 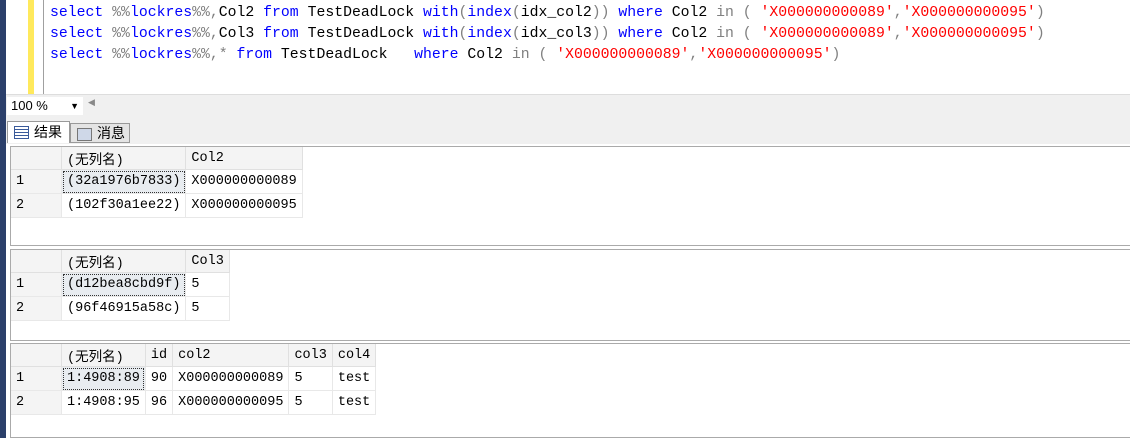 I want to click on code-token: (, so click(x=516, y=34).